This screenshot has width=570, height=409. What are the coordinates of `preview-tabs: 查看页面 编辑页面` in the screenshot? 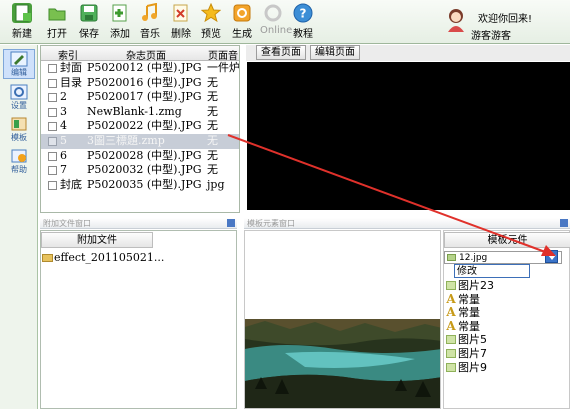 It's located at (408, 53).